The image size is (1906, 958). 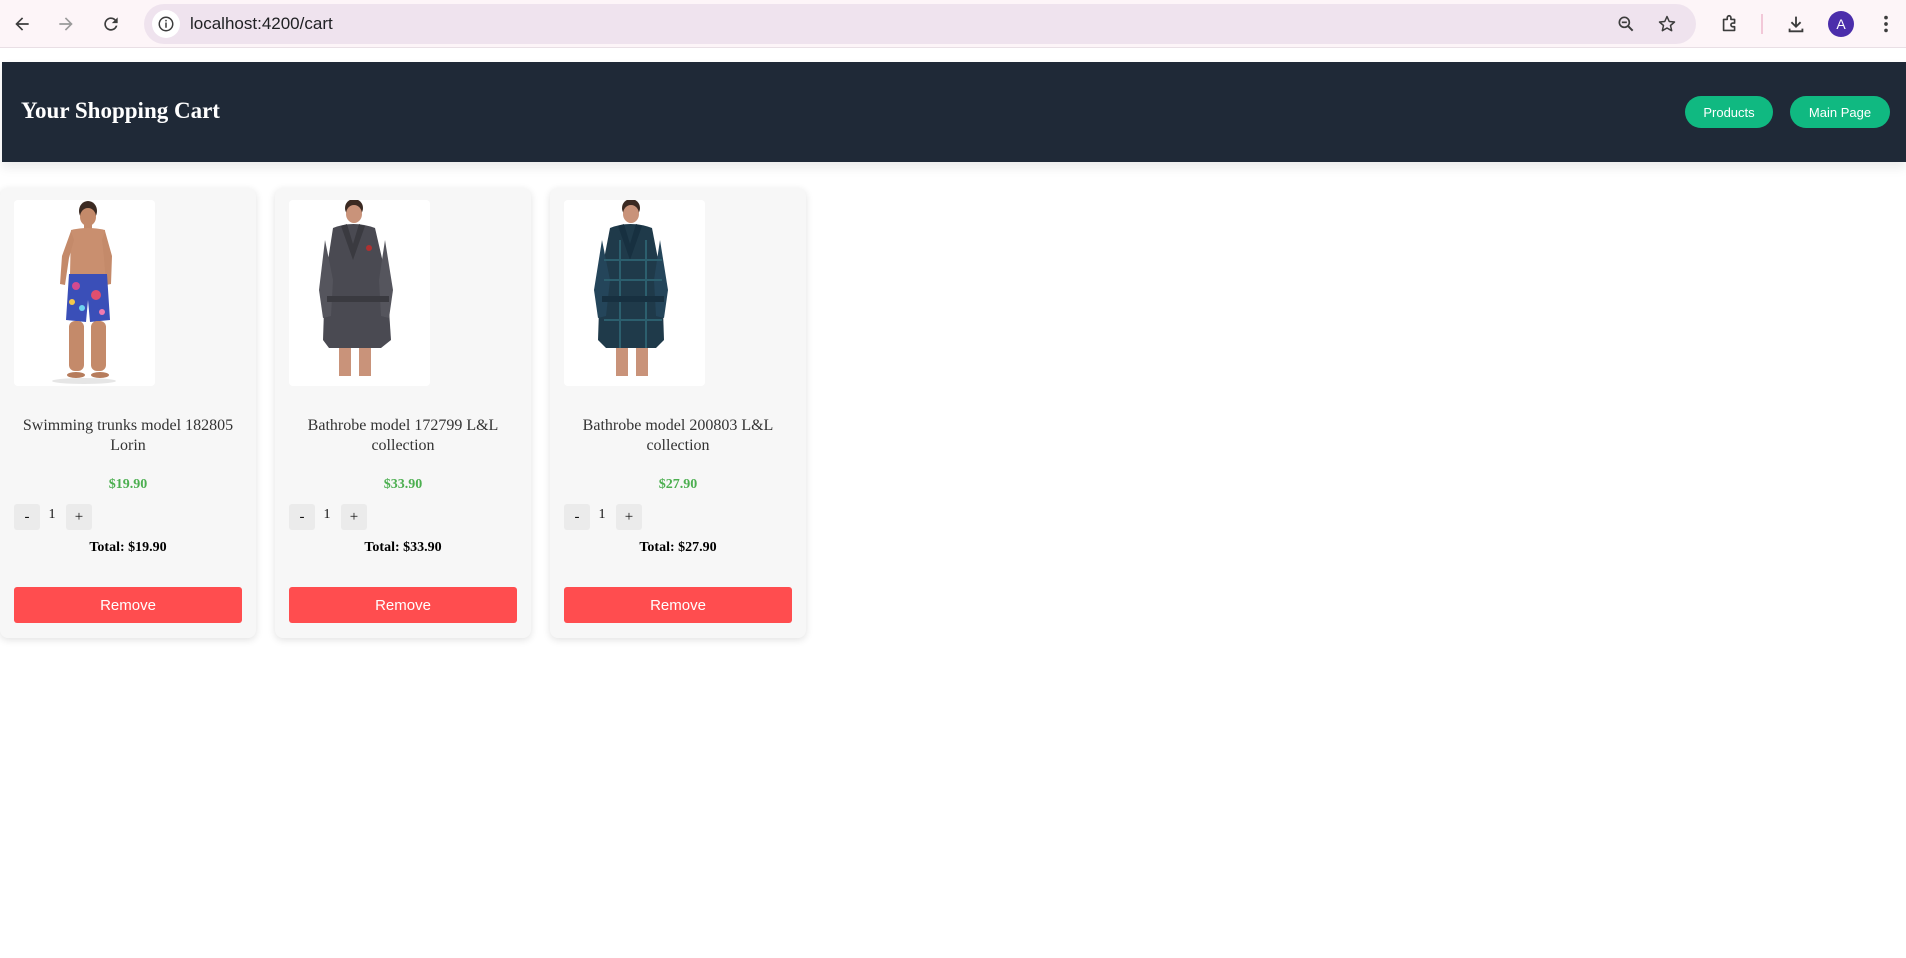 I want to click on page-title: Your Shopping Cart, so click(x=120, y=110).